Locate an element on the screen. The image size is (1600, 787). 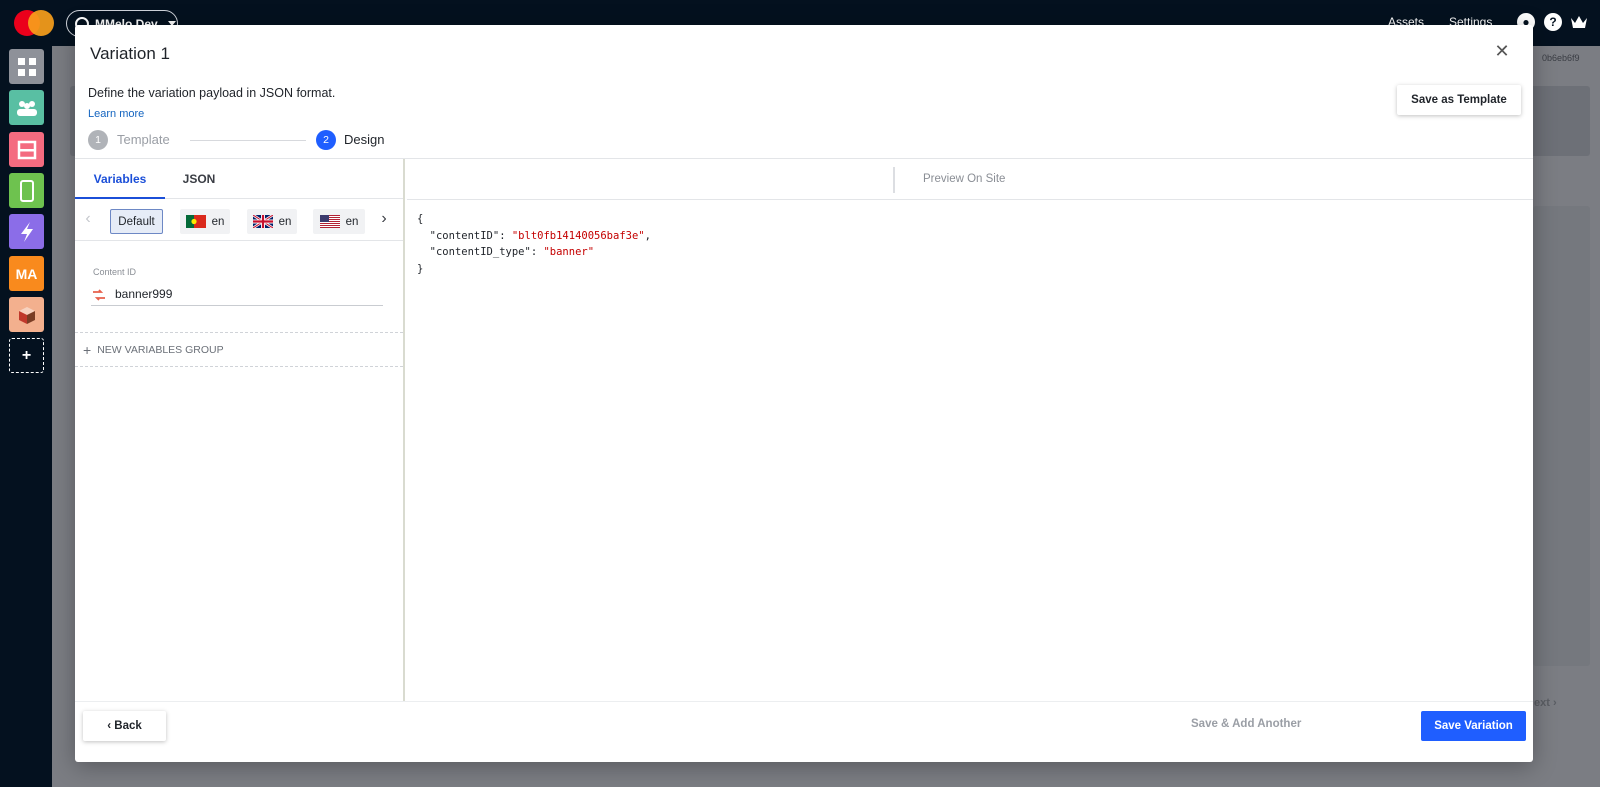
json-key-content-id: "contentID" is located at coordinates (464, 235).